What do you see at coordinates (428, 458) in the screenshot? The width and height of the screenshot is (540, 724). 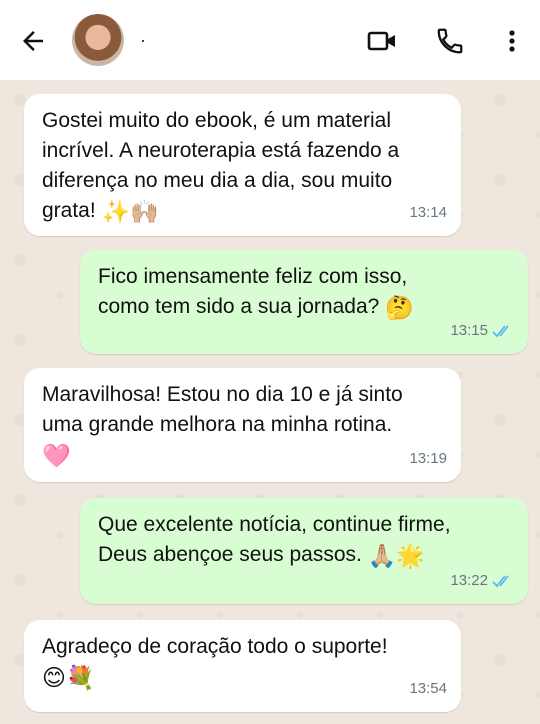 I see `message-time: 13:19` at bounding box center [428, 458].